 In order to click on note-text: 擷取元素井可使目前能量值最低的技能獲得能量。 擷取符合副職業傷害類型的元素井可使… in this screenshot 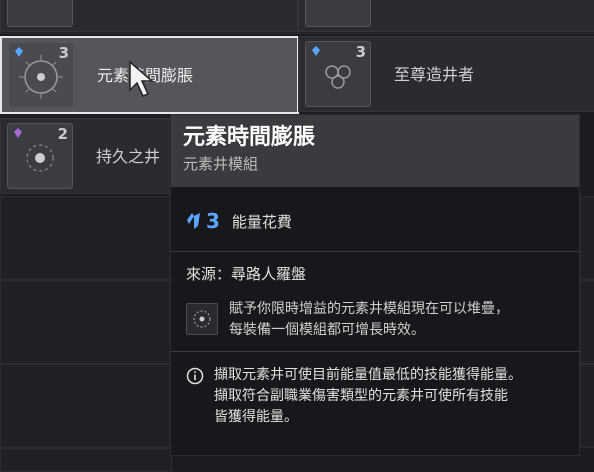, I will do `click(391, 396)`.